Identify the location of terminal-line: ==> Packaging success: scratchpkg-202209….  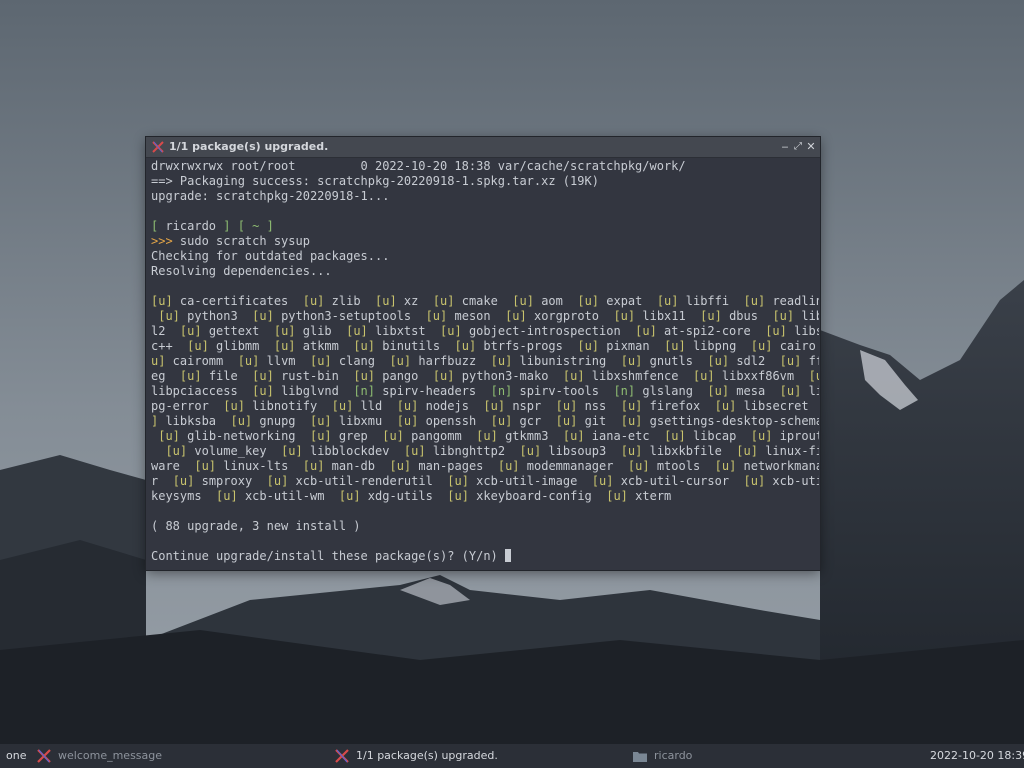
(485, 181).